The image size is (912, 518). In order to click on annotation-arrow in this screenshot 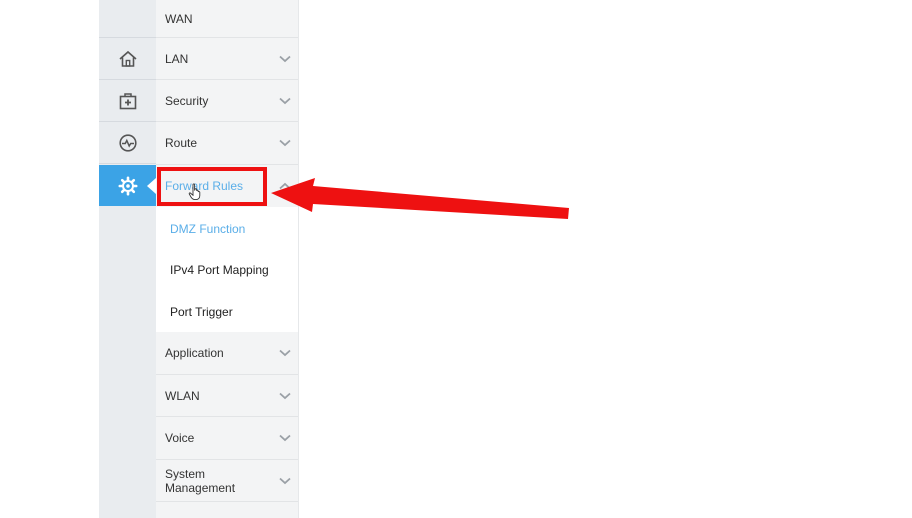, I will do `click(420, 198)`.